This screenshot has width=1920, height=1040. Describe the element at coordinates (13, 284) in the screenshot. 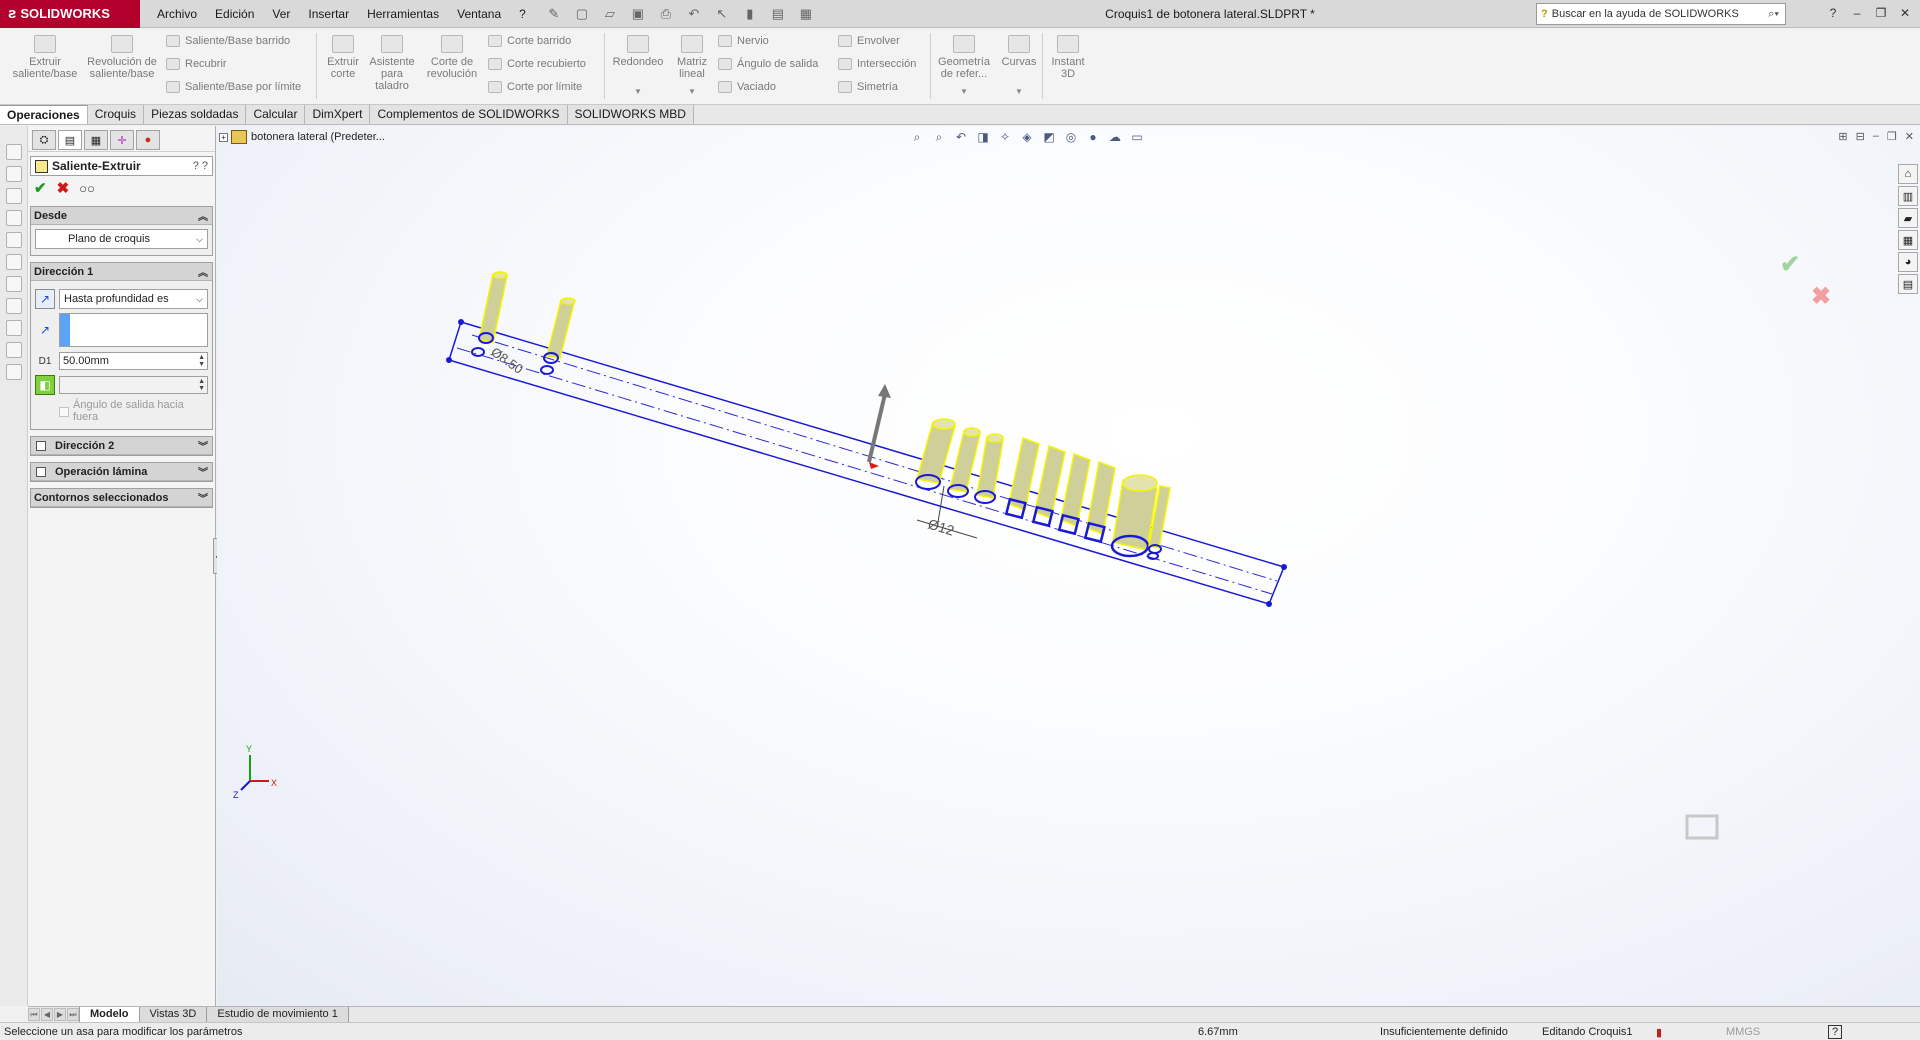

I see `strip-shell-icon` at that location.